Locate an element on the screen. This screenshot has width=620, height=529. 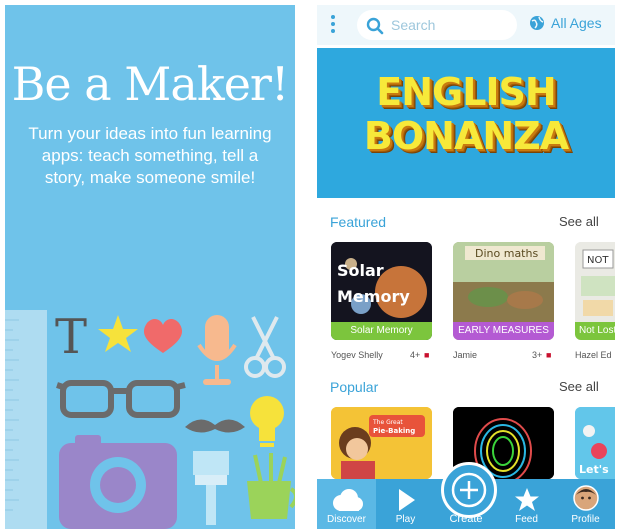
app-card: NOT Not Lost a is located at coordinates (595, 291).